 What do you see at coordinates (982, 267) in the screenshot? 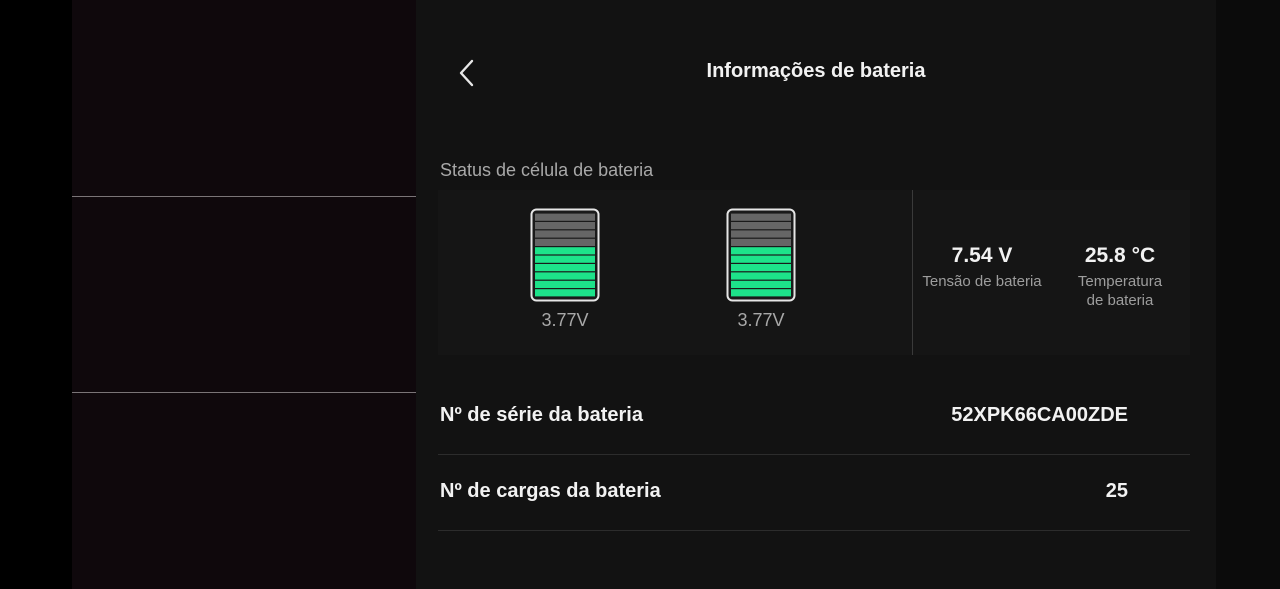
I see `battery-voltage-stat: 7.54 V Tensão de bateria` at bounding box center [982, 267].